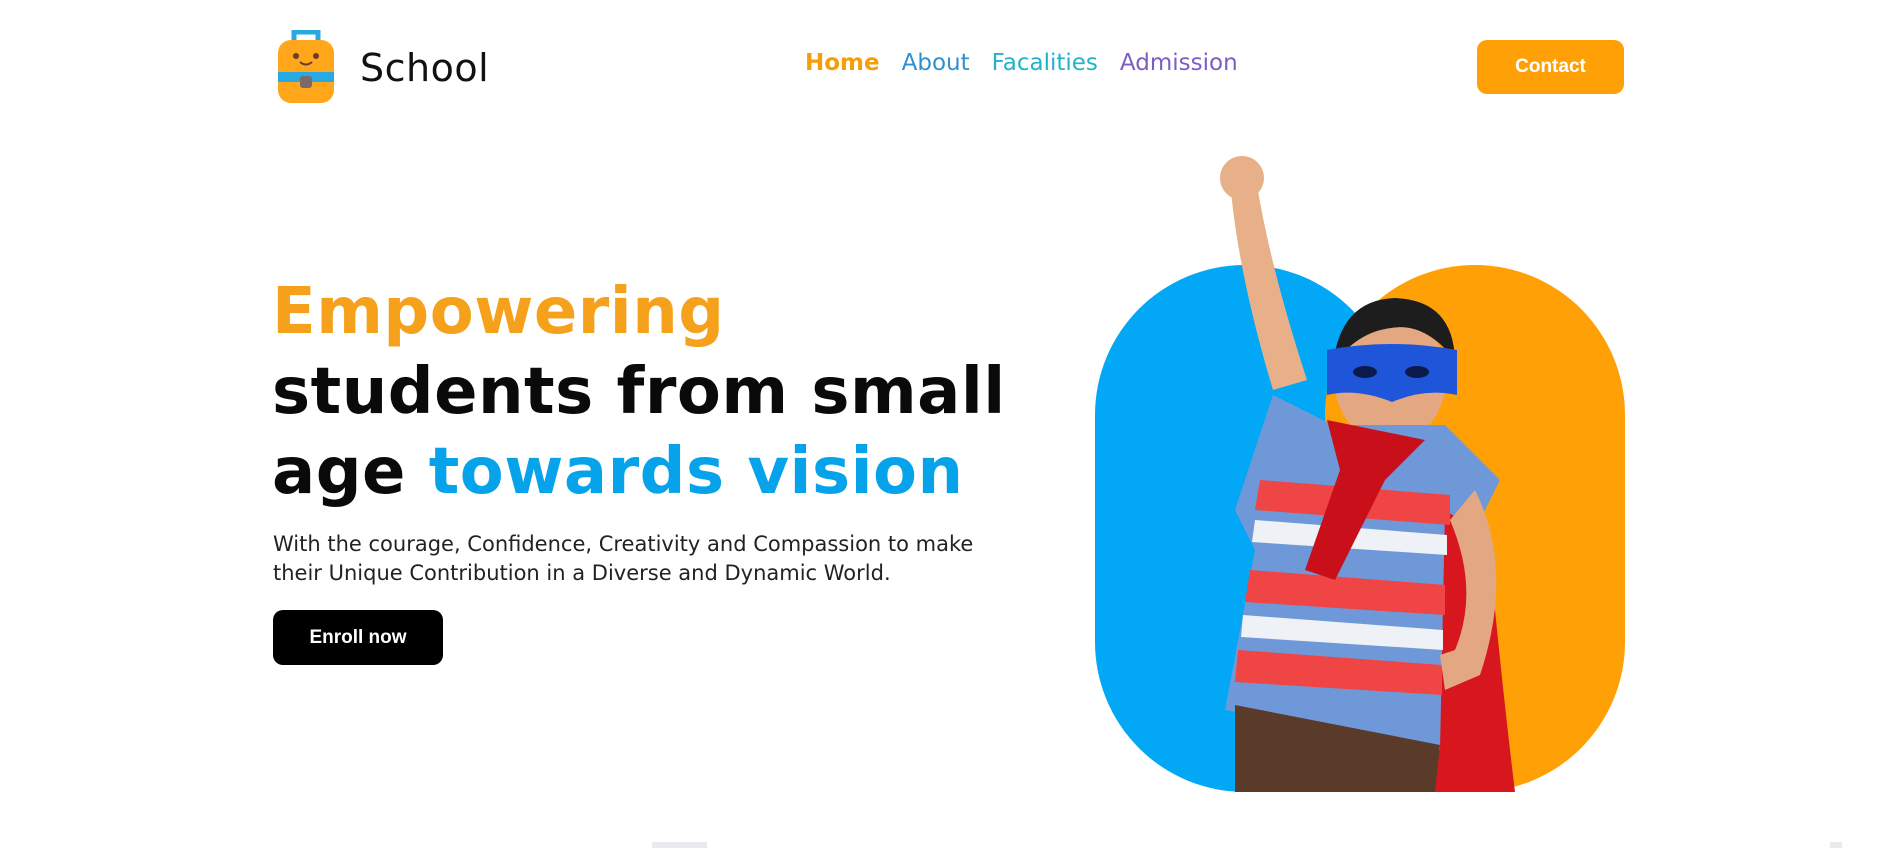 Image resolution: width=1882 pixels, height=848 pixels. I want to click on section-divider, so click(941, 845).